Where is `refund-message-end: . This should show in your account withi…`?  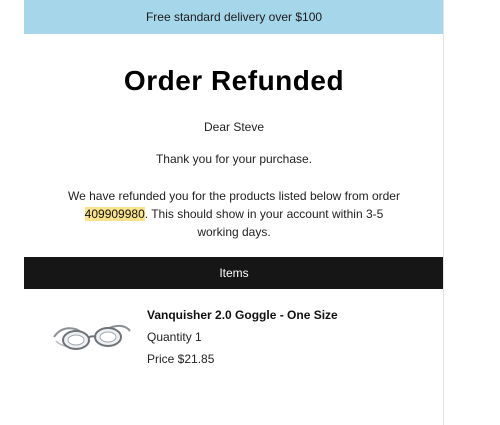 refund-message-end: . This should show in your account withi… is located at coordinates (264, 223).